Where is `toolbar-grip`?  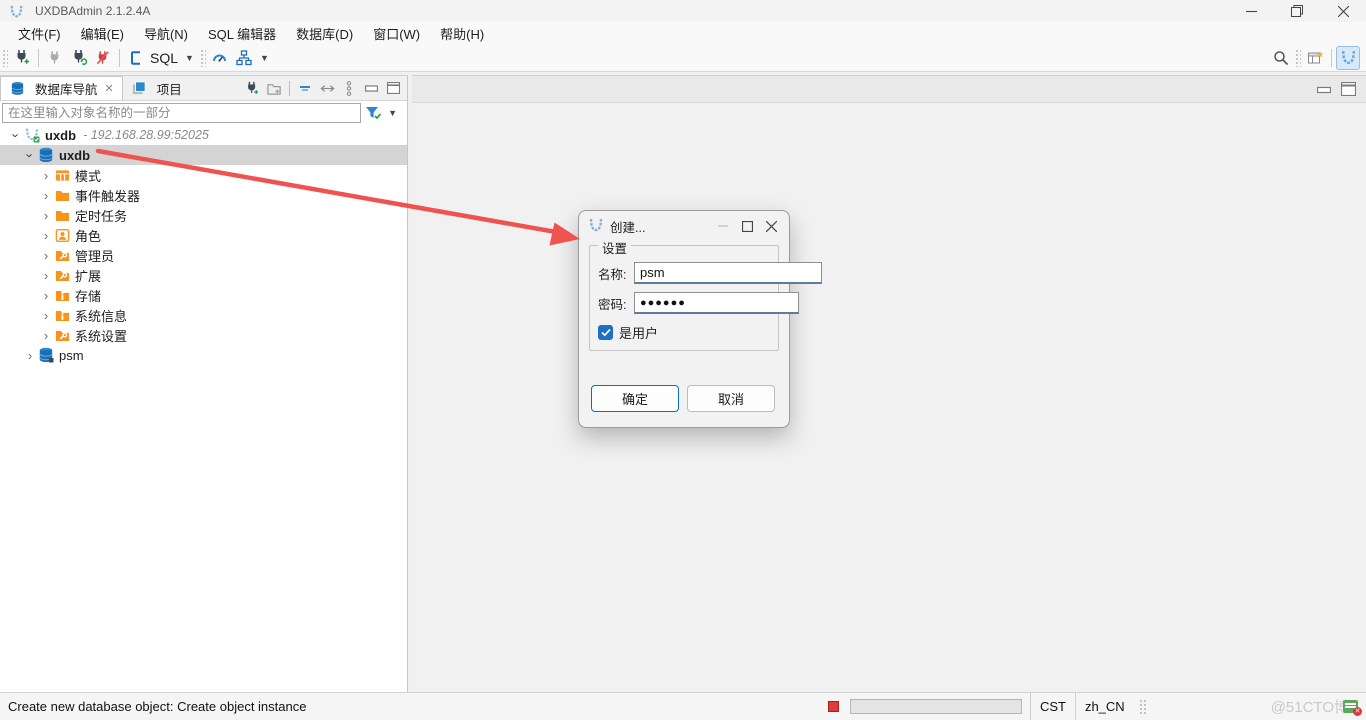 toolbar-grip is located at coordinates (1298, 57).